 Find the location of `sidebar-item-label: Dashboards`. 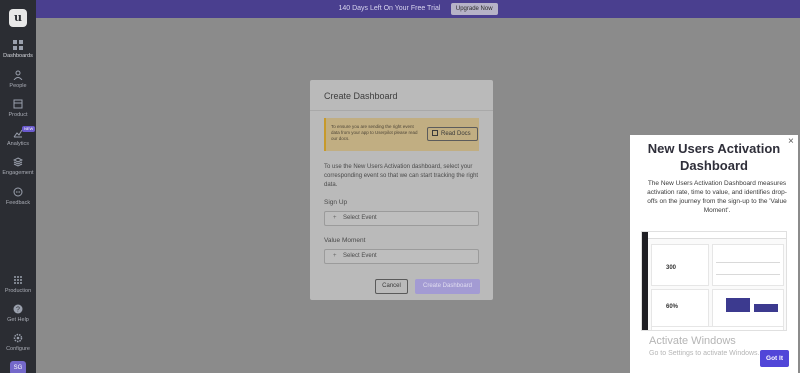

sidebar-item-label: Dashboards is located at coordinates (18, 56).